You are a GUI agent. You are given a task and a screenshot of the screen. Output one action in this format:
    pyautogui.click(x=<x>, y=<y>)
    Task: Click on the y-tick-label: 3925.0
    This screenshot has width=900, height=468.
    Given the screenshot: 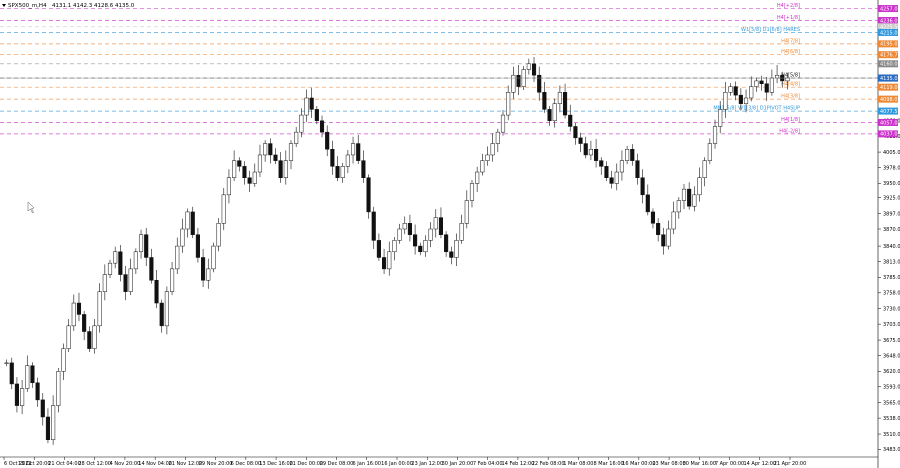 What is the action you would take?
    pyautogui.click(x=891, y=198)
    